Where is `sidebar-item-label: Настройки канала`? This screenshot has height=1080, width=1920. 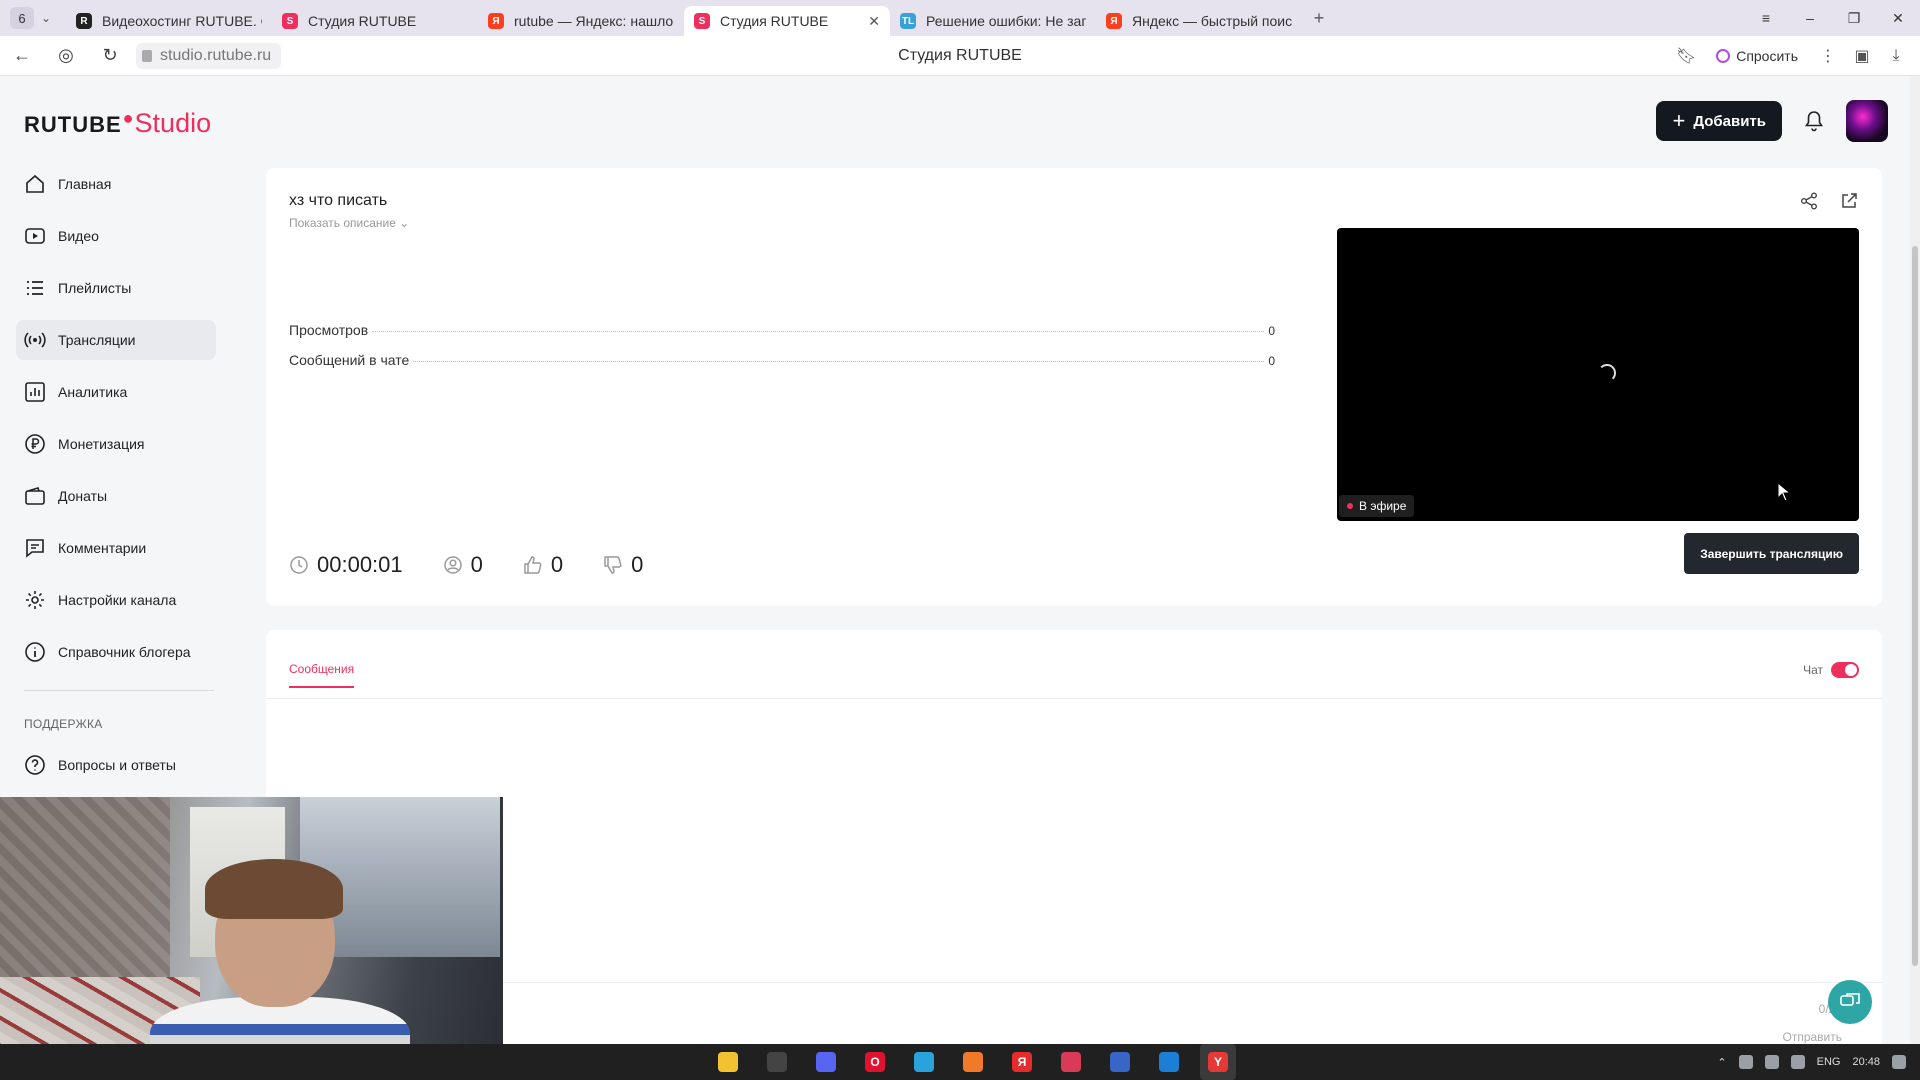
sidebar-item-label: Настройки канала is located at coordinates (117, 600).